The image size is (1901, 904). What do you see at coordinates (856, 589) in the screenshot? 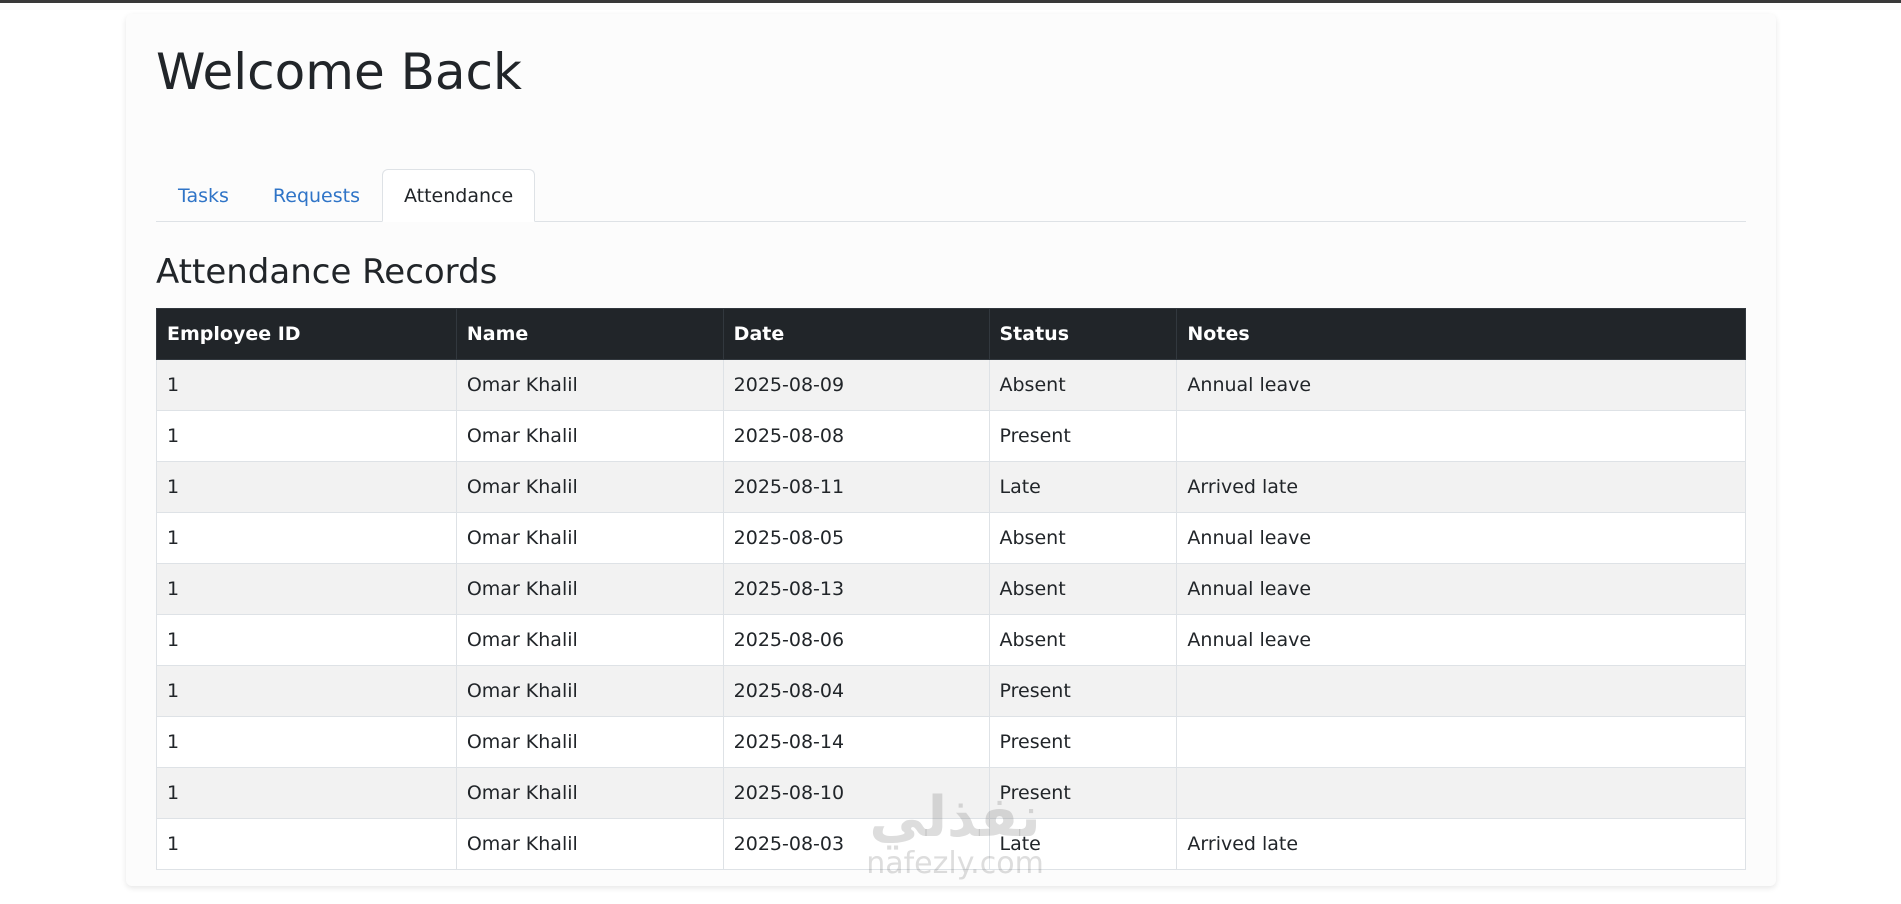
I see `cell-date: 2025-08-13` at bounding box center [856, 589].